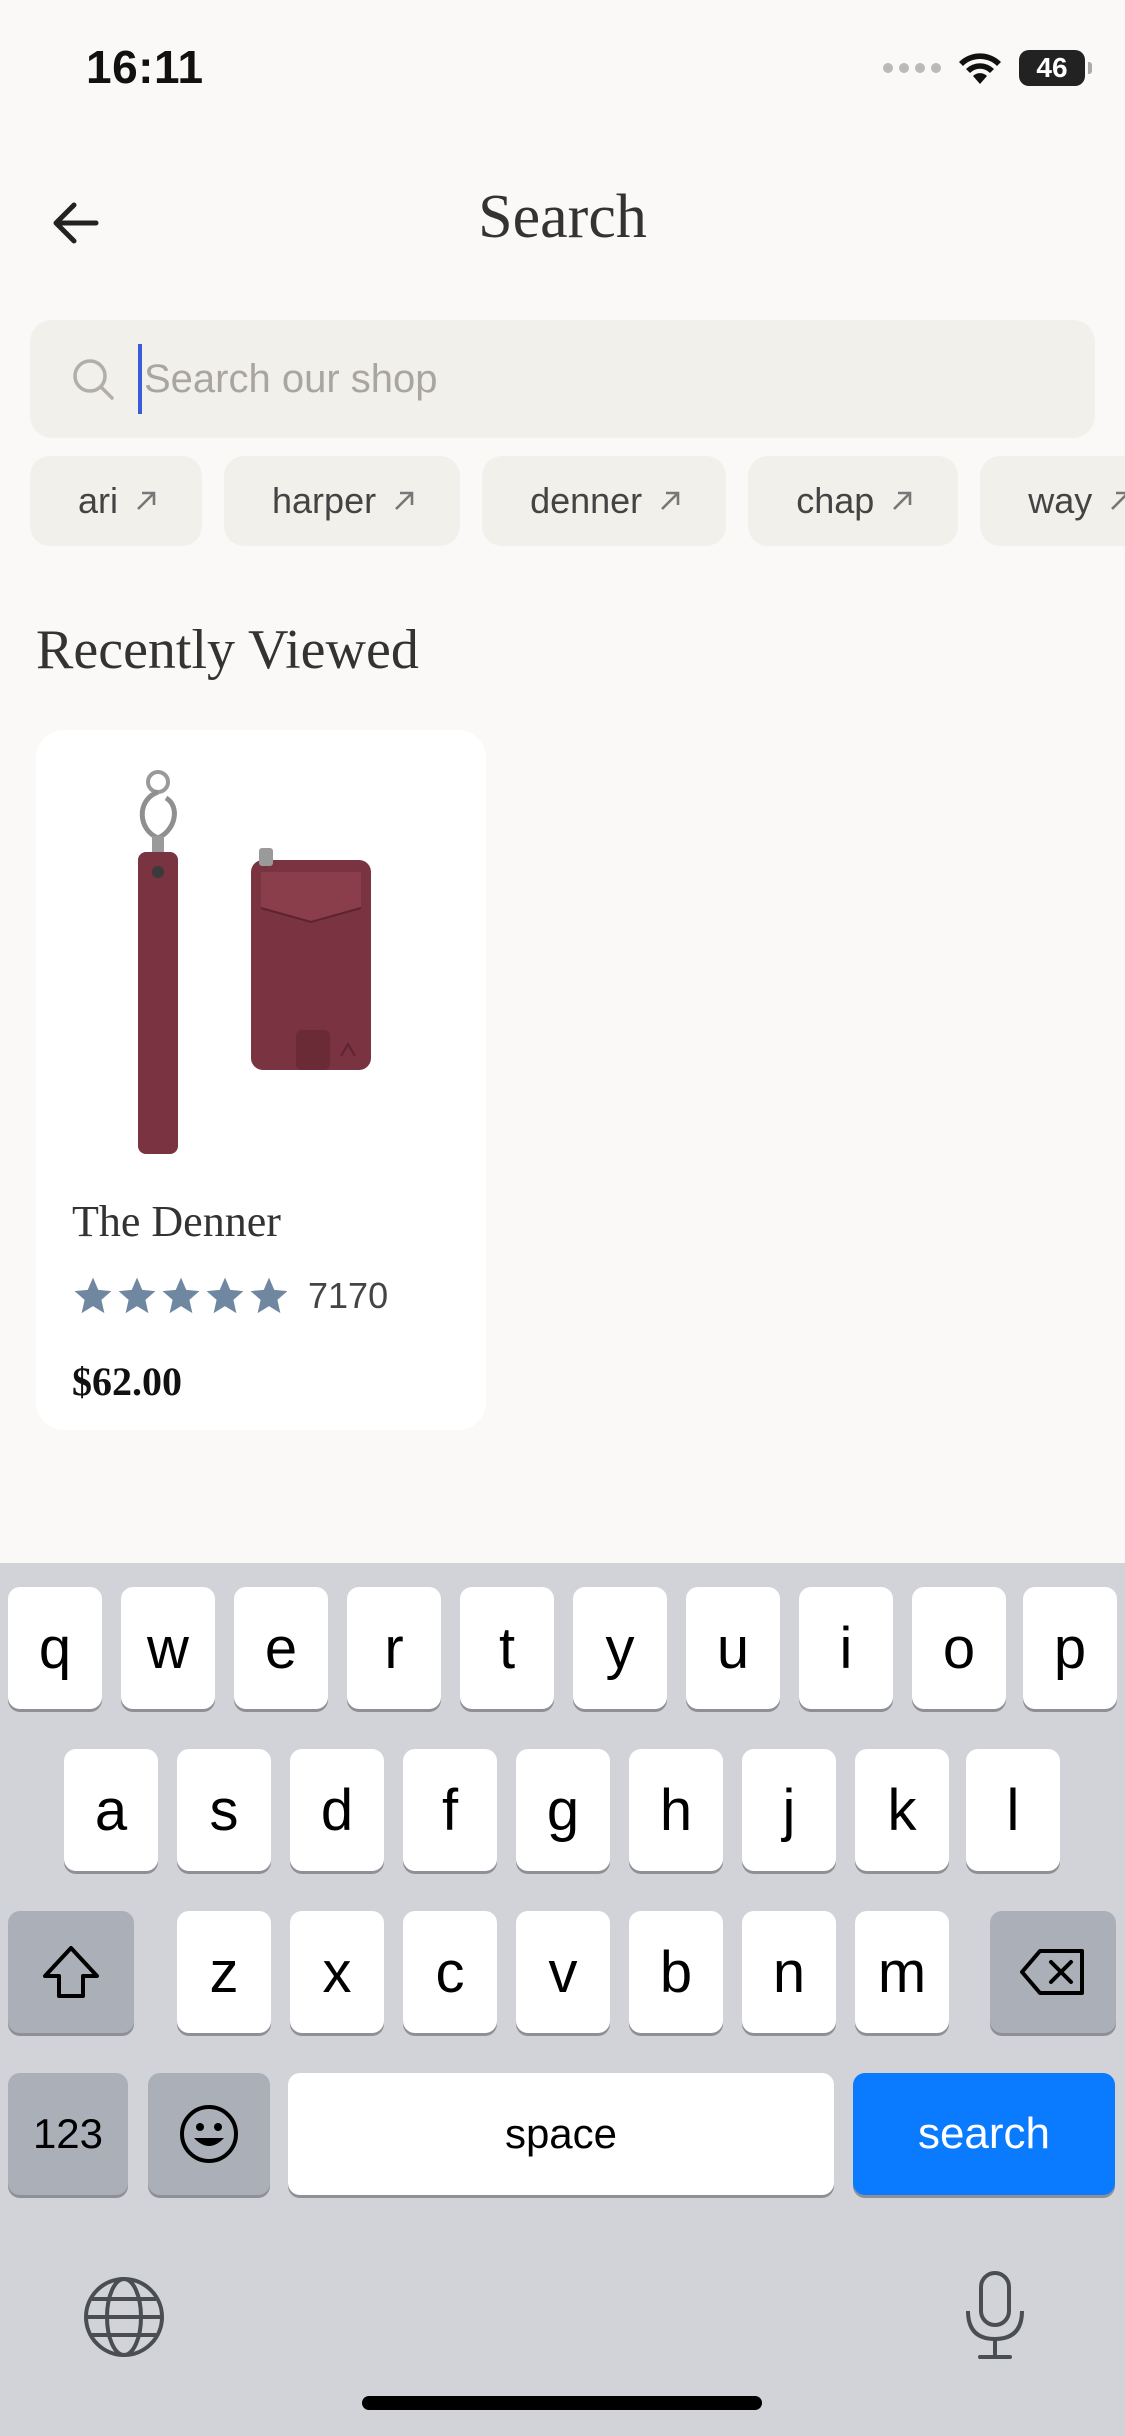 This screenshot has height=2436, width=1125. What do you see at coordinates (959, 1648) in the screenshot?
I see `key-o: o` at bounding box center [959, 1648].